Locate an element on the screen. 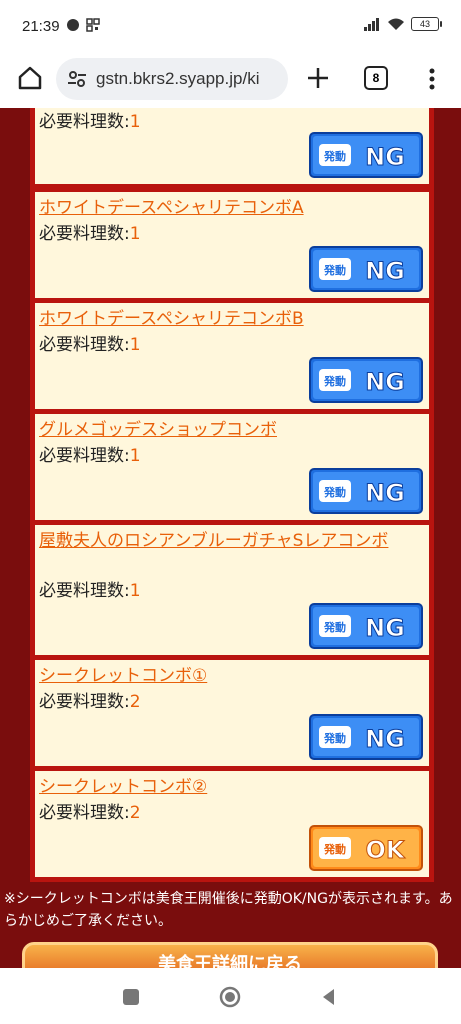 This screenshot has height=1024, width=461. back-to-details-button: 美食王詳細に戻る is located at coordinates (230, 955).